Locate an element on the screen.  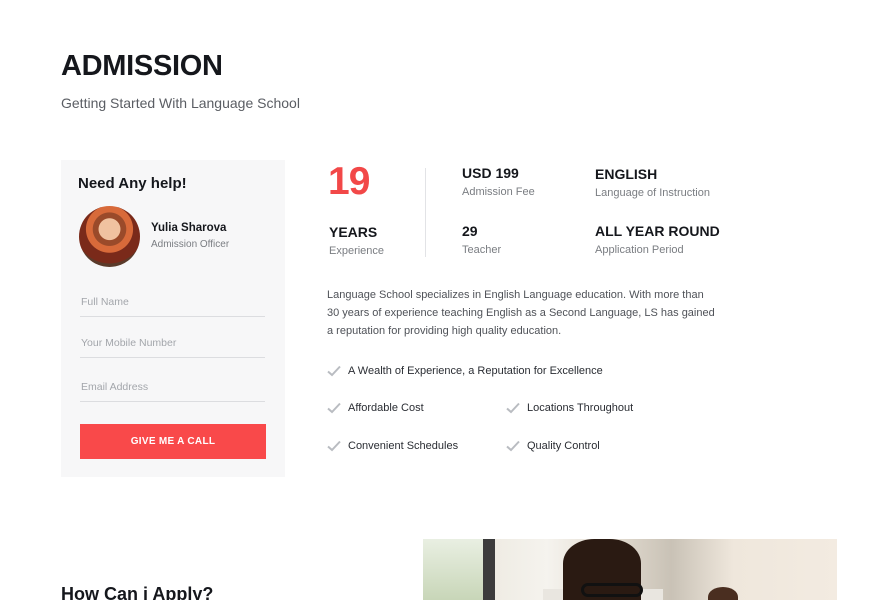
photo-window-frame is located at coordinates (489, 569).